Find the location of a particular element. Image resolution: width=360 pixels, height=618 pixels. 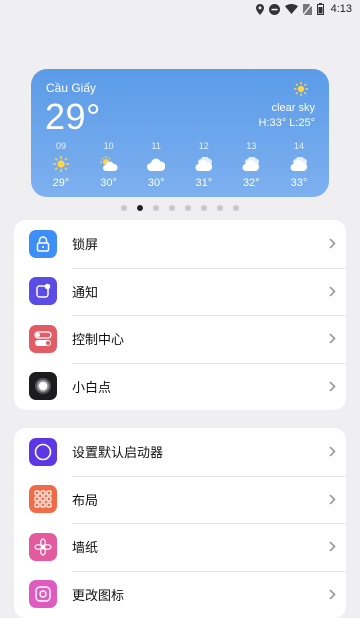

forecast-temp: 31° is located at coordinates (203, 183).